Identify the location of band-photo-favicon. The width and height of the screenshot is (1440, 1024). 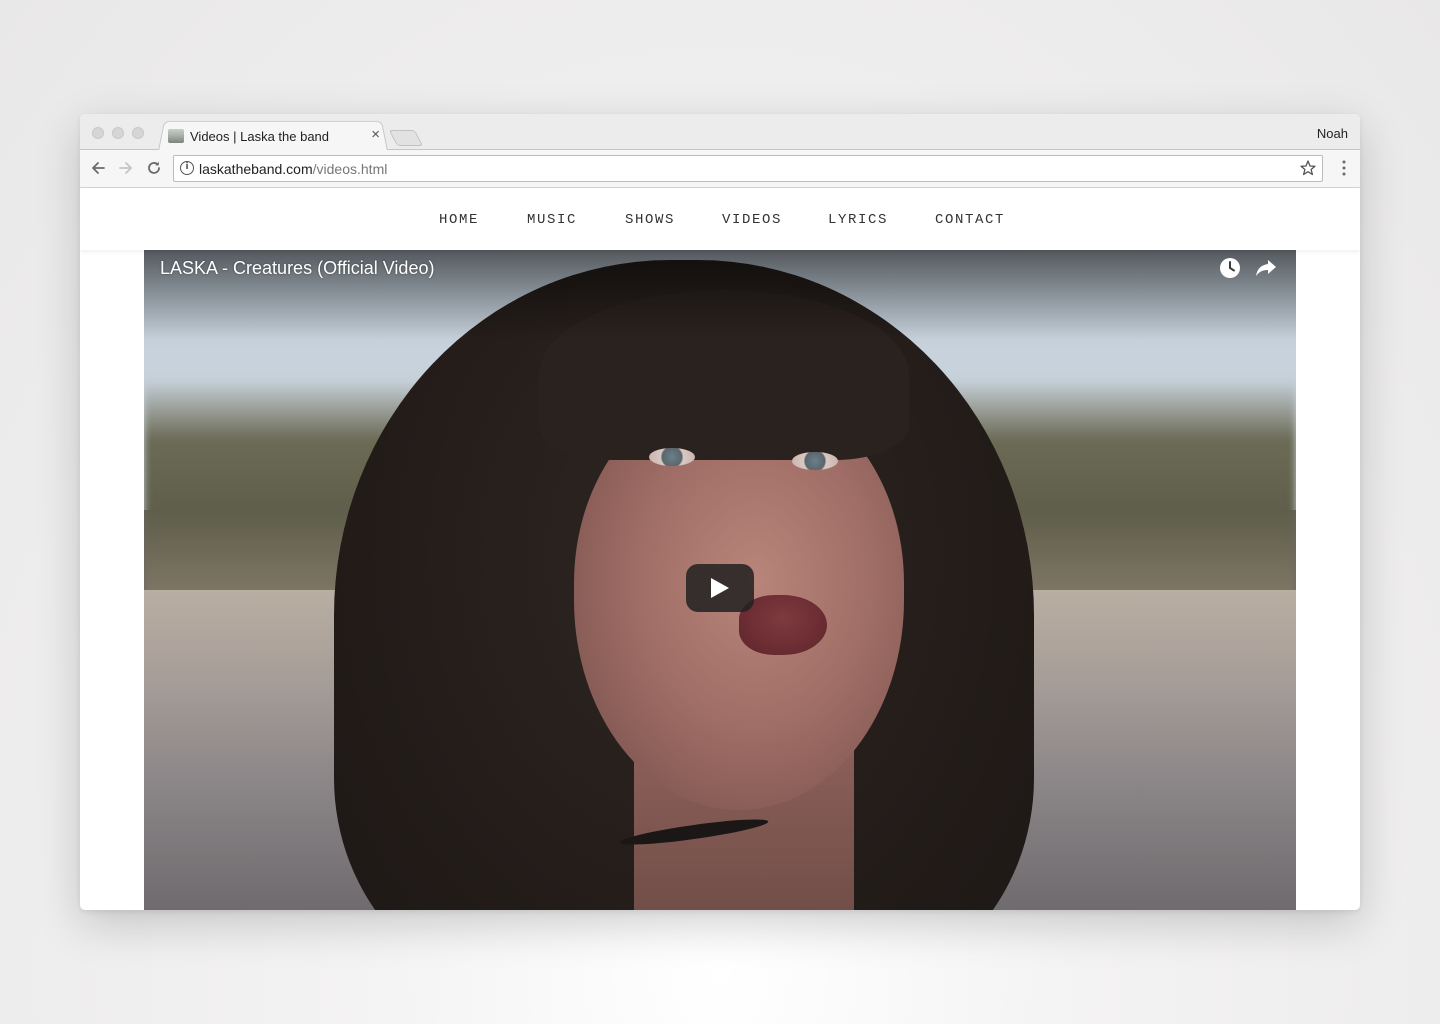
(176, 136).